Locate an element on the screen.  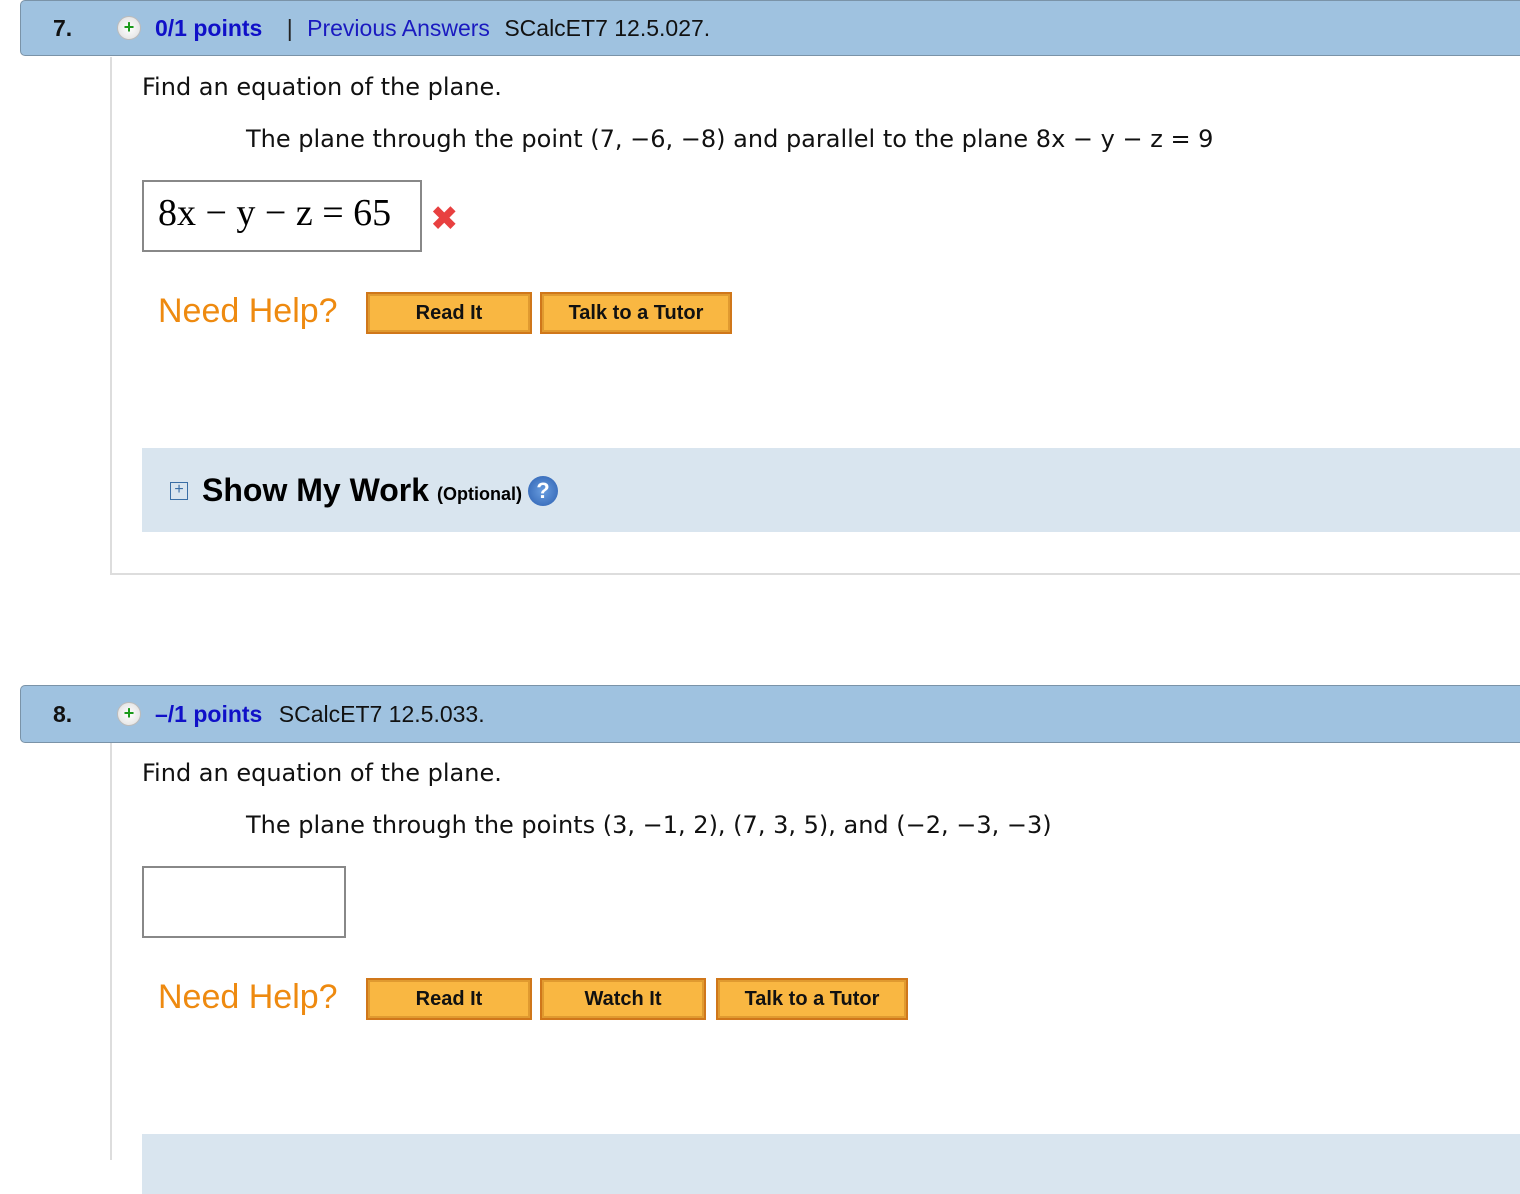
optional-label: (Optional) is located at coordinates (479, 494).